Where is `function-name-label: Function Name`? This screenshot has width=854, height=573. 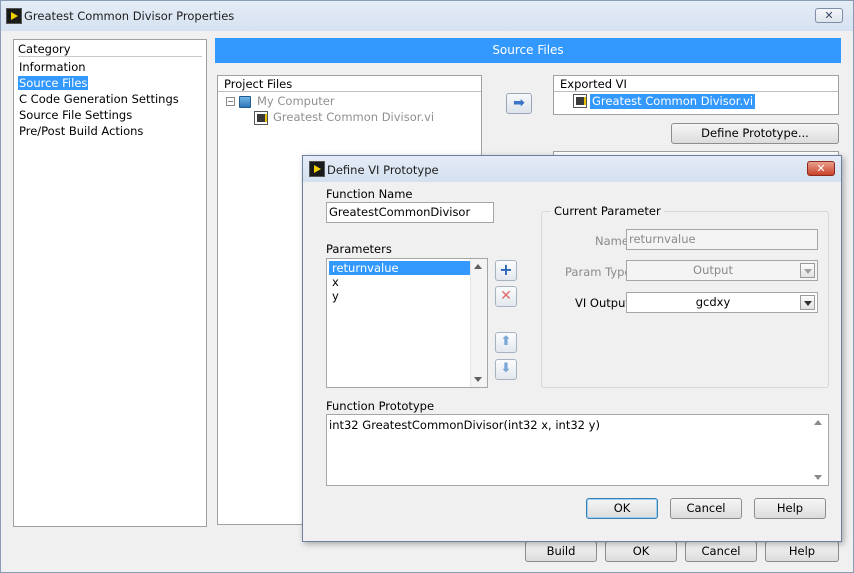
function-name-label: Function Name is located at coordinates (369, 194).